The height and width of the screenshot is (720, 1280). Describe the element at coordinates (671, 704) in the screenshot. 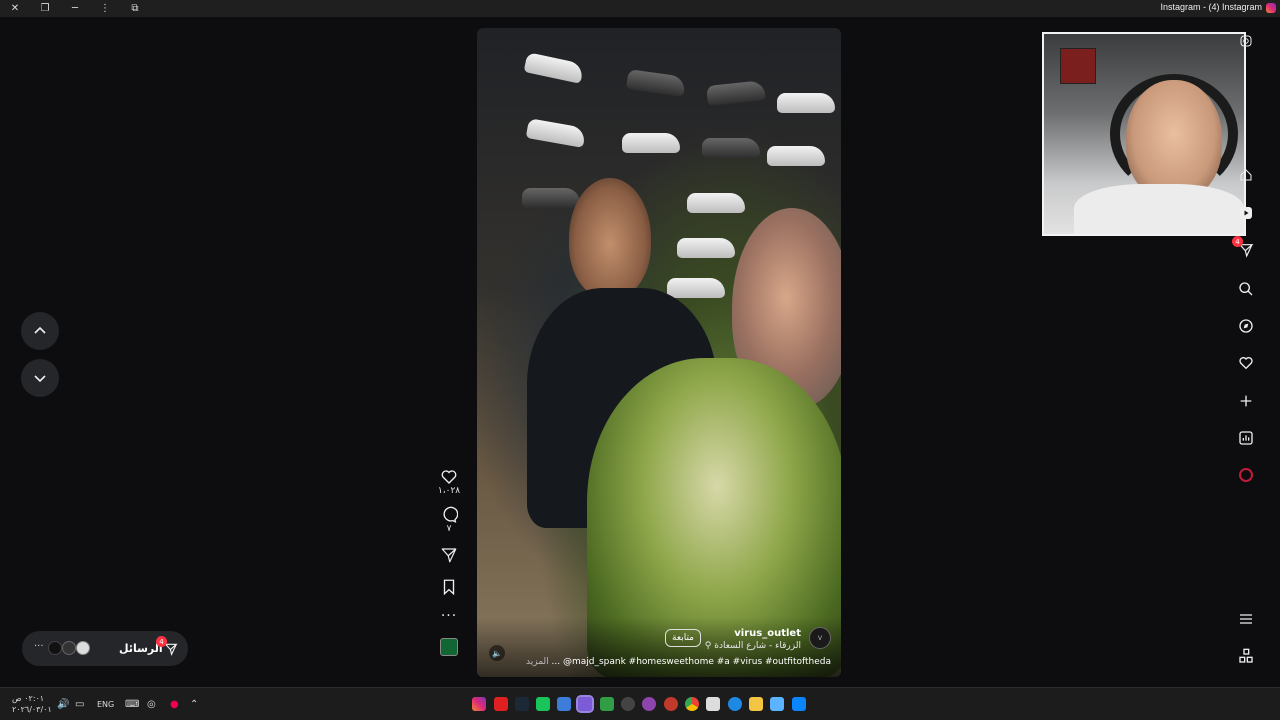

I see `record-app-icon` at that location.